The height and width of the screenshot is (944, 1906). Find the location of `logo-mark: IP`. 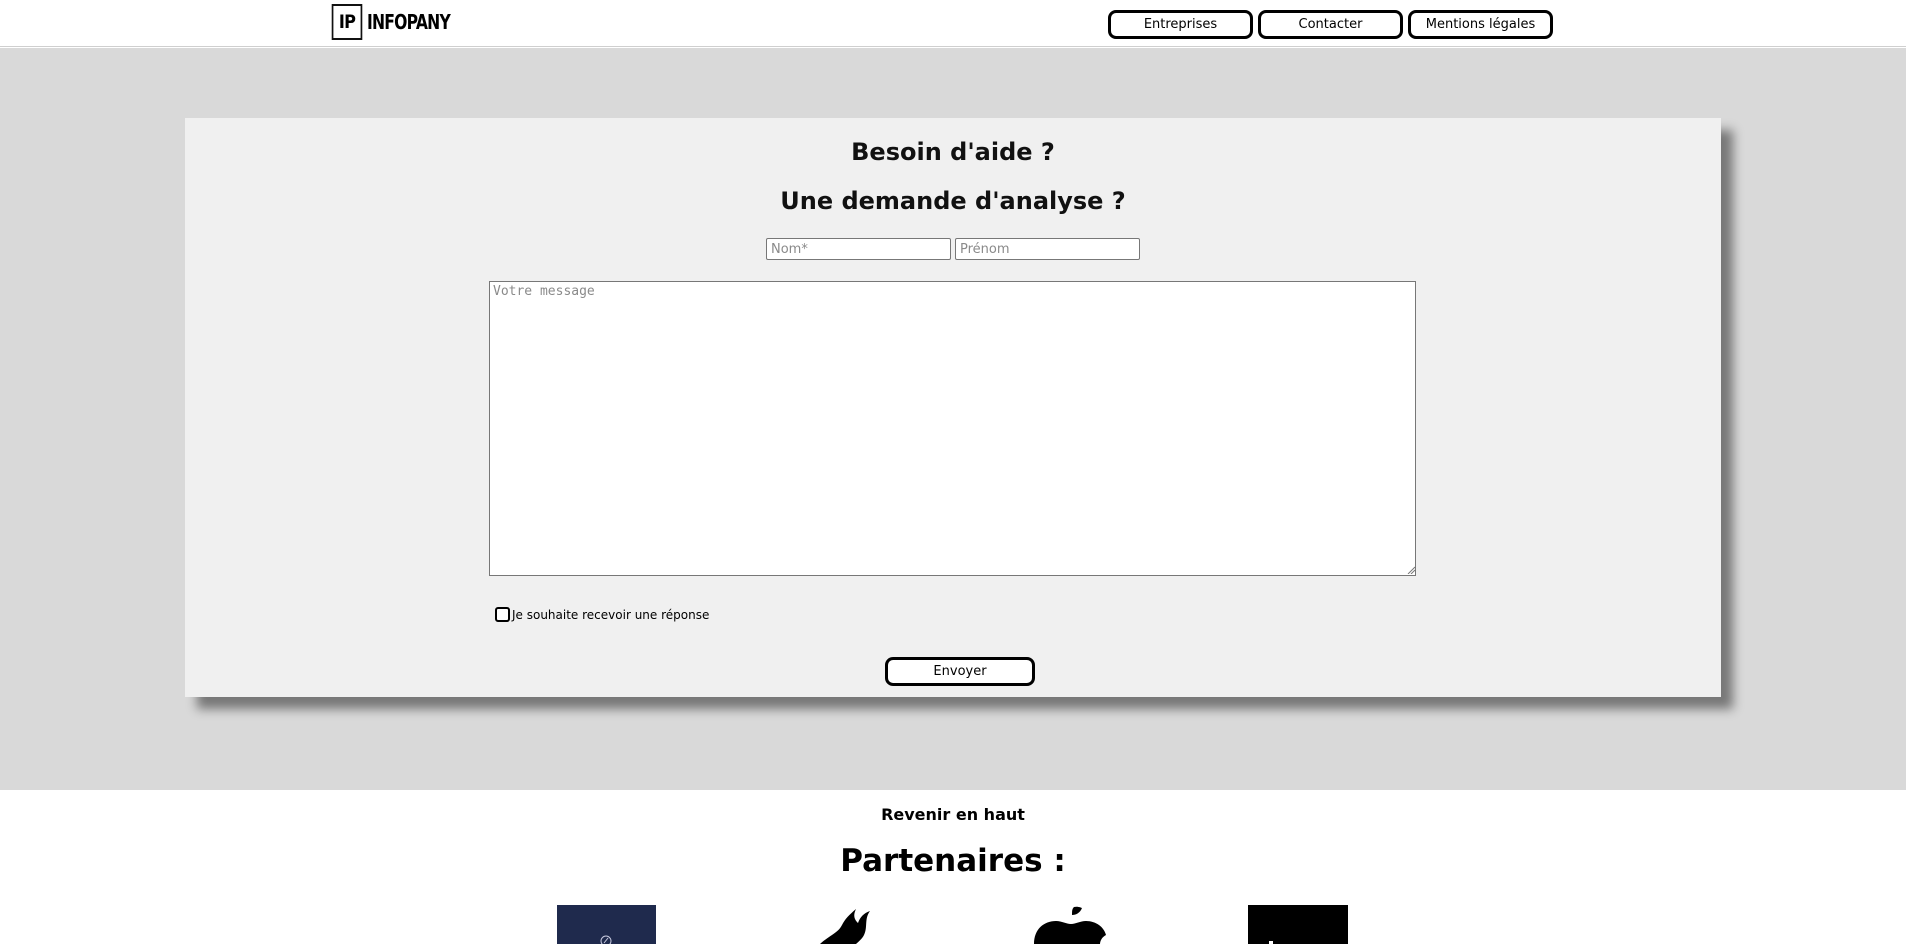

logo-mark: IP is located at coordinates (347, 22).